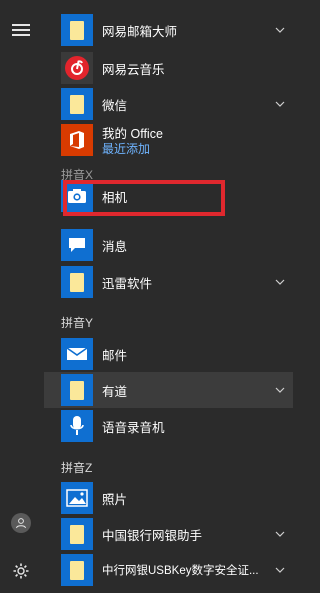 Image resolution: width=320 pixels, height=593 pixels. Describe the element at coordinates (168, 68) in the screenshot. I see `app-item-netease-music: 网易云音乐` at that location.